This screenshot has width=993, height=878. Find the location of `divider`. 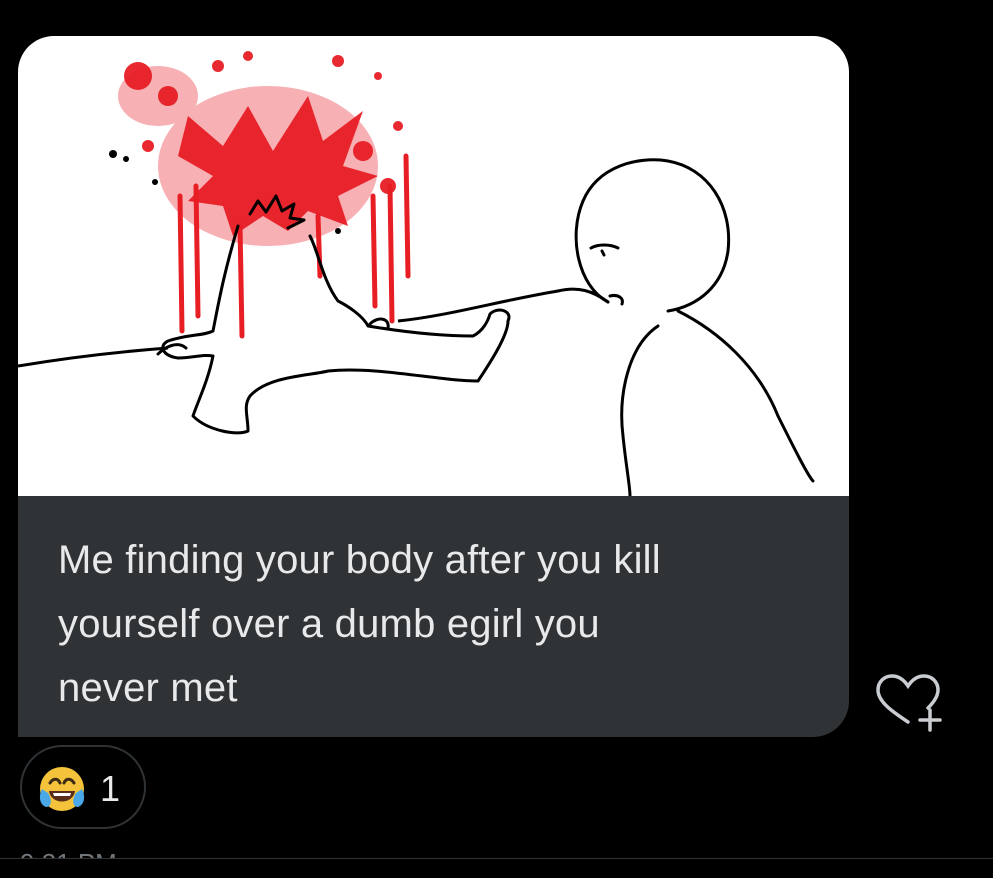

divider is located at coordinates (496, 867).